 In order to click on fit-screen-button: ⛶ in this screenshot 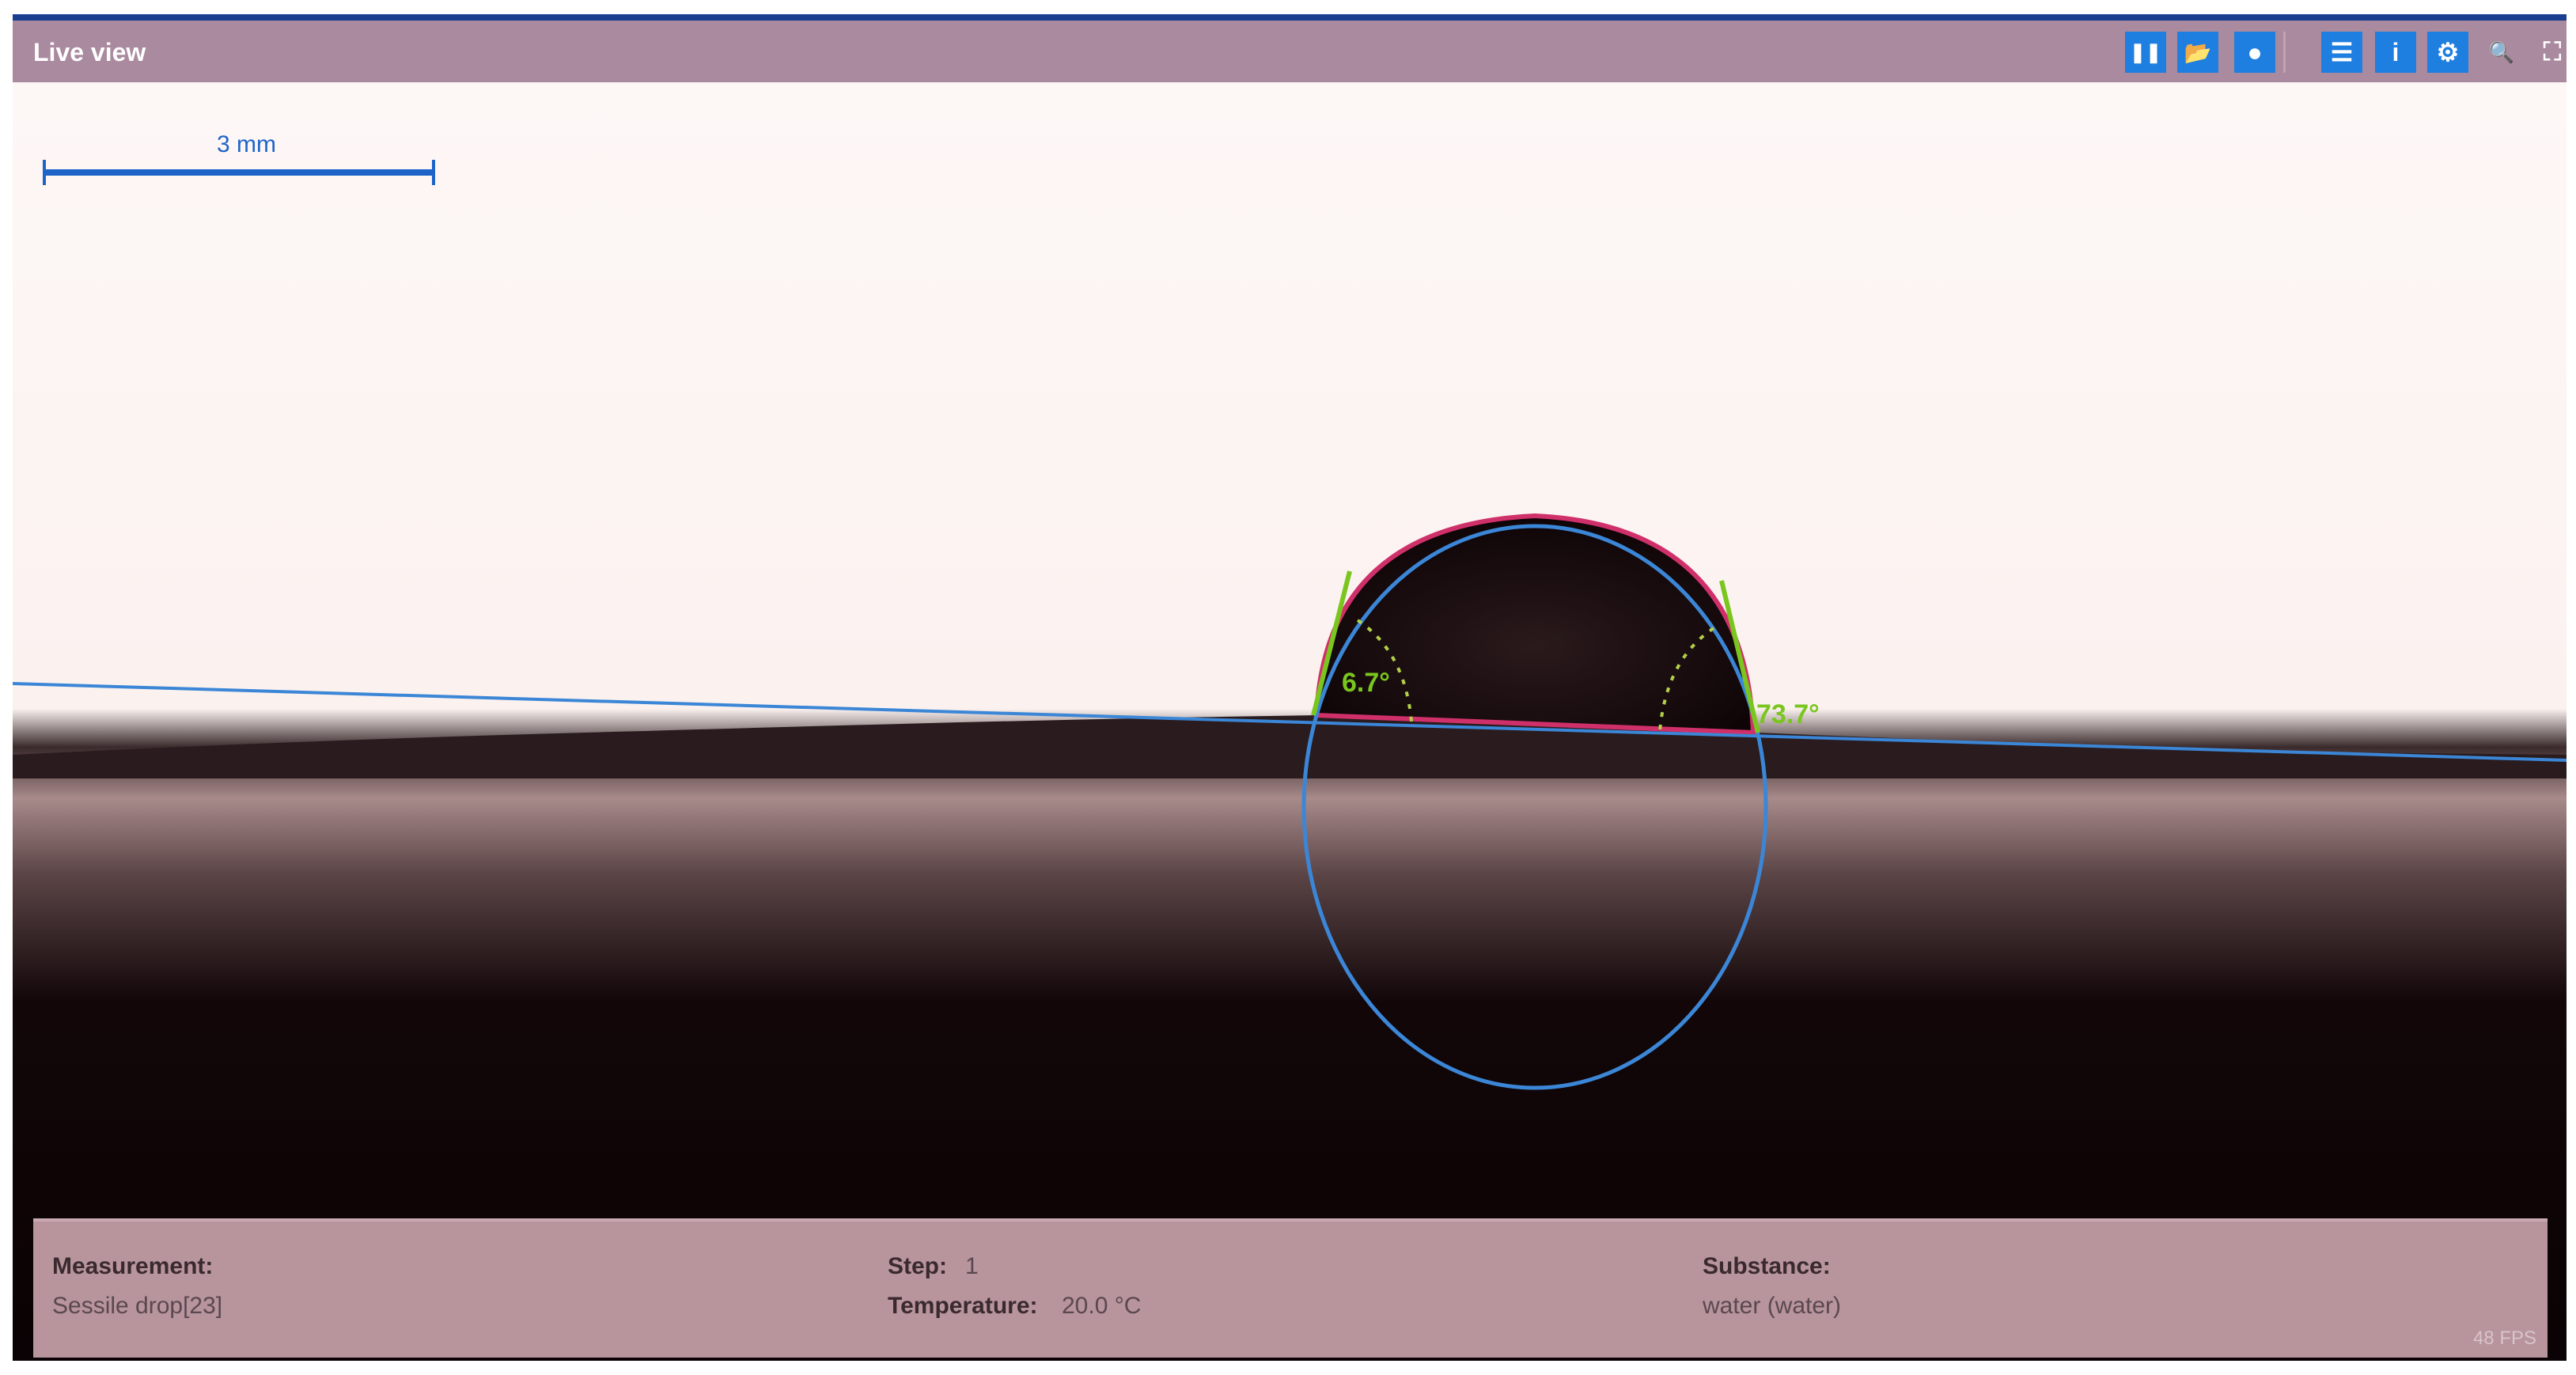, I will do `click(2552, 52)`.